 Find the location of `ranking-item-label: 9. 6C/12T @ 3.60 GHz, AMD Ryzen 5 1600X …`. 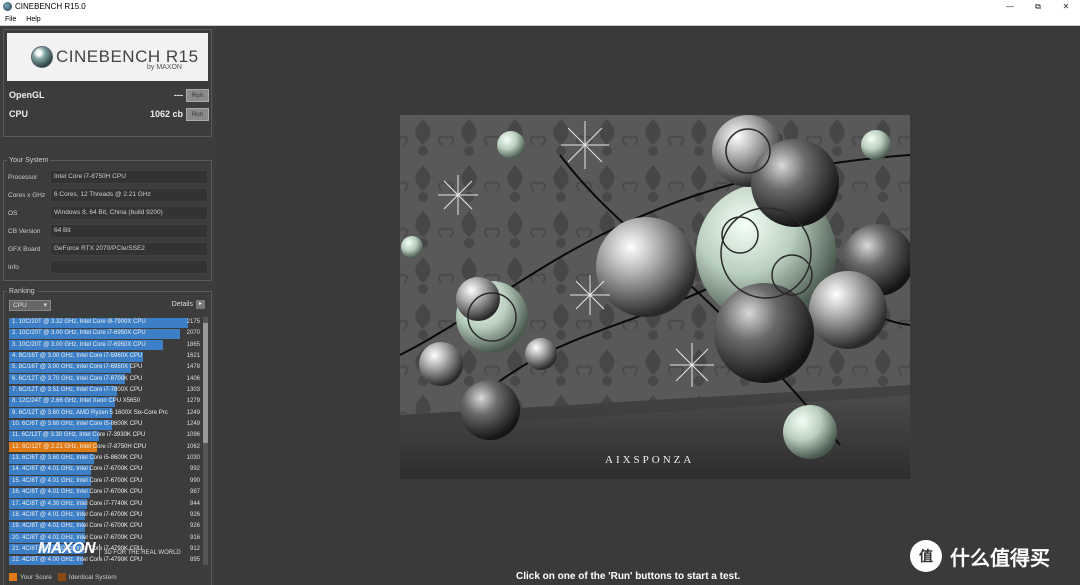

ranking-item-label: 9. 6C/12T @ 3.60 GHz, AMD Ryzen 5 1600X … is located at coordinates (90, 412).